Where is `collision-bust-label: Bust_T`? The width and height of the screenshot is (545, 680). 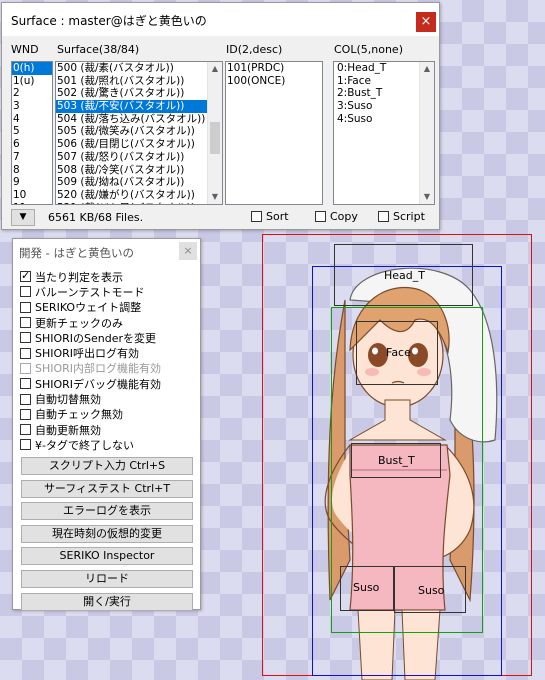 collision-bust-label: Bust_T is located at coordinates (396, 460).